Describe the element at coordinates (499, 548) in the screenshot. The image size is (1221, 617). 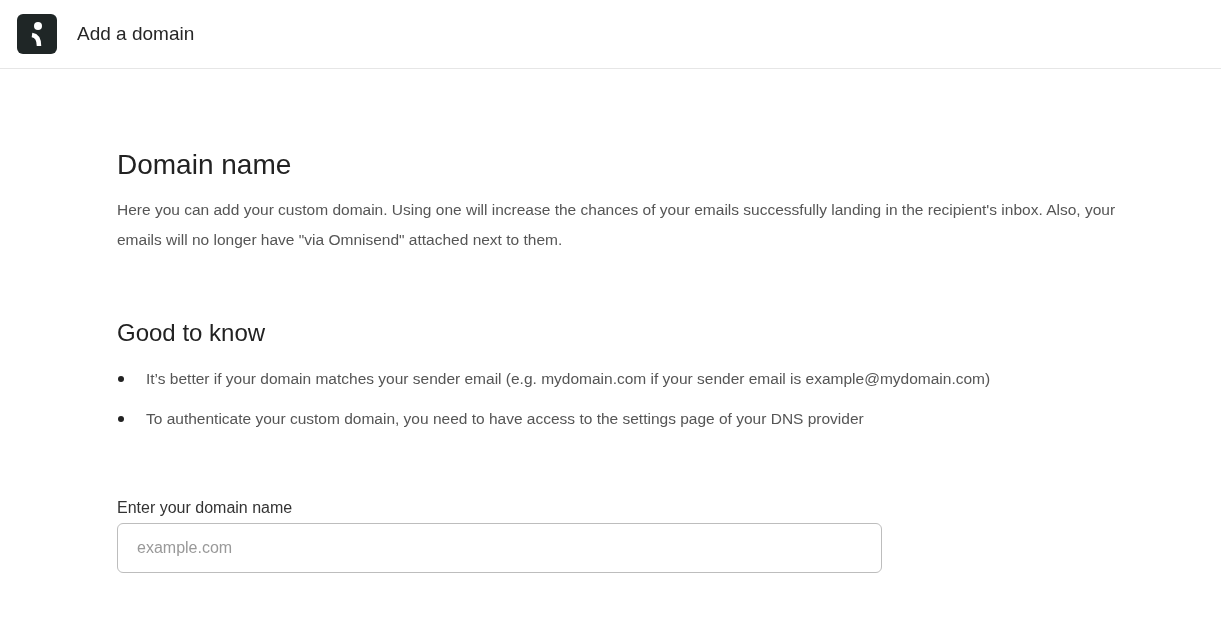
I see `domain-input-field: example.com` at that location.